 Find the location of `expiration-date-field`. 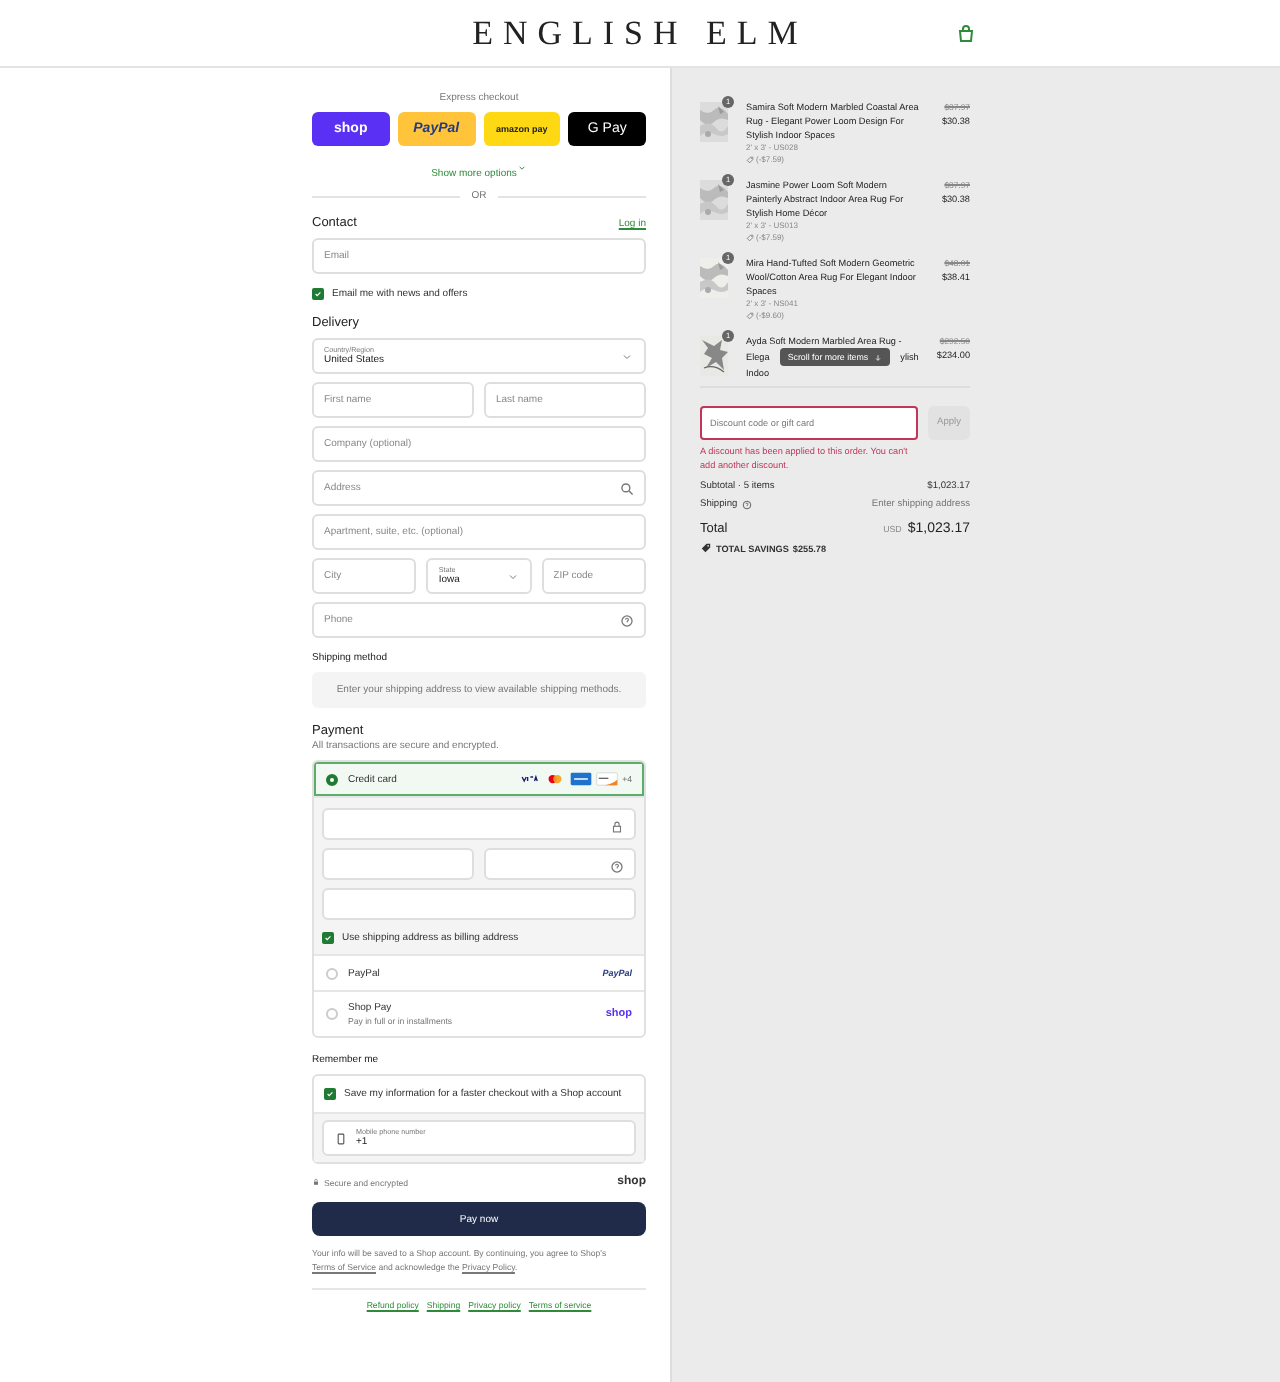

expiration-date-field is located at coordinates (398, 864).